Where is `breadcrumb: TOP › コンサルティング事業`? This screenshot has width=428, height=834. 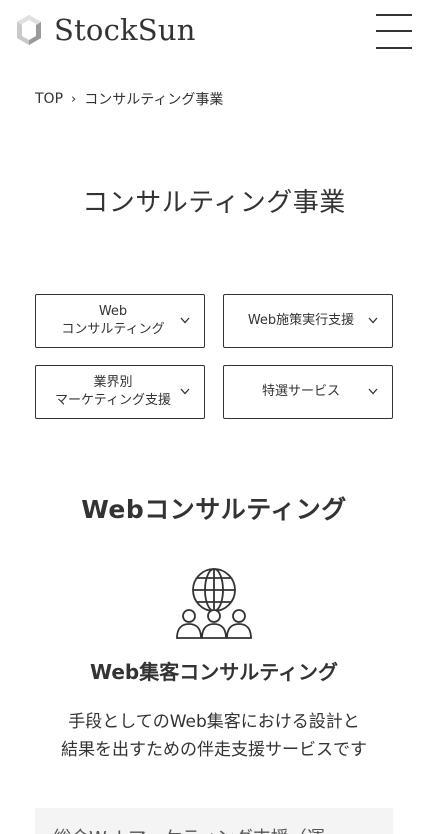 breadcrumb: TOP › コンサルティング事業 is located at coordinates (129, 99).